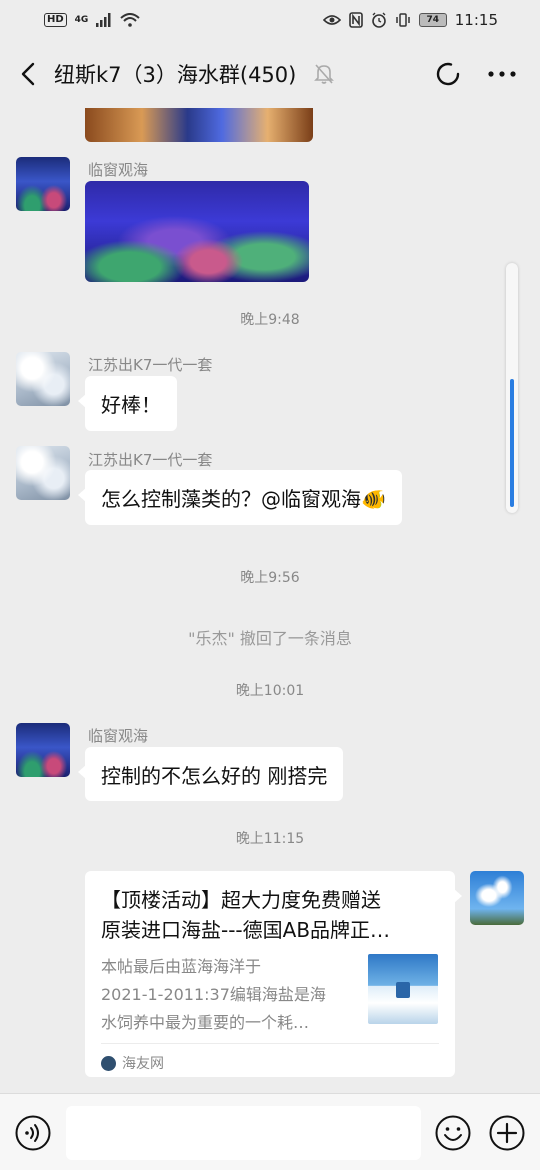 The image size is (540, 1170). Describe the element at coordinates (331, 20) in the screenshot. I see `eye-icon` at that location.